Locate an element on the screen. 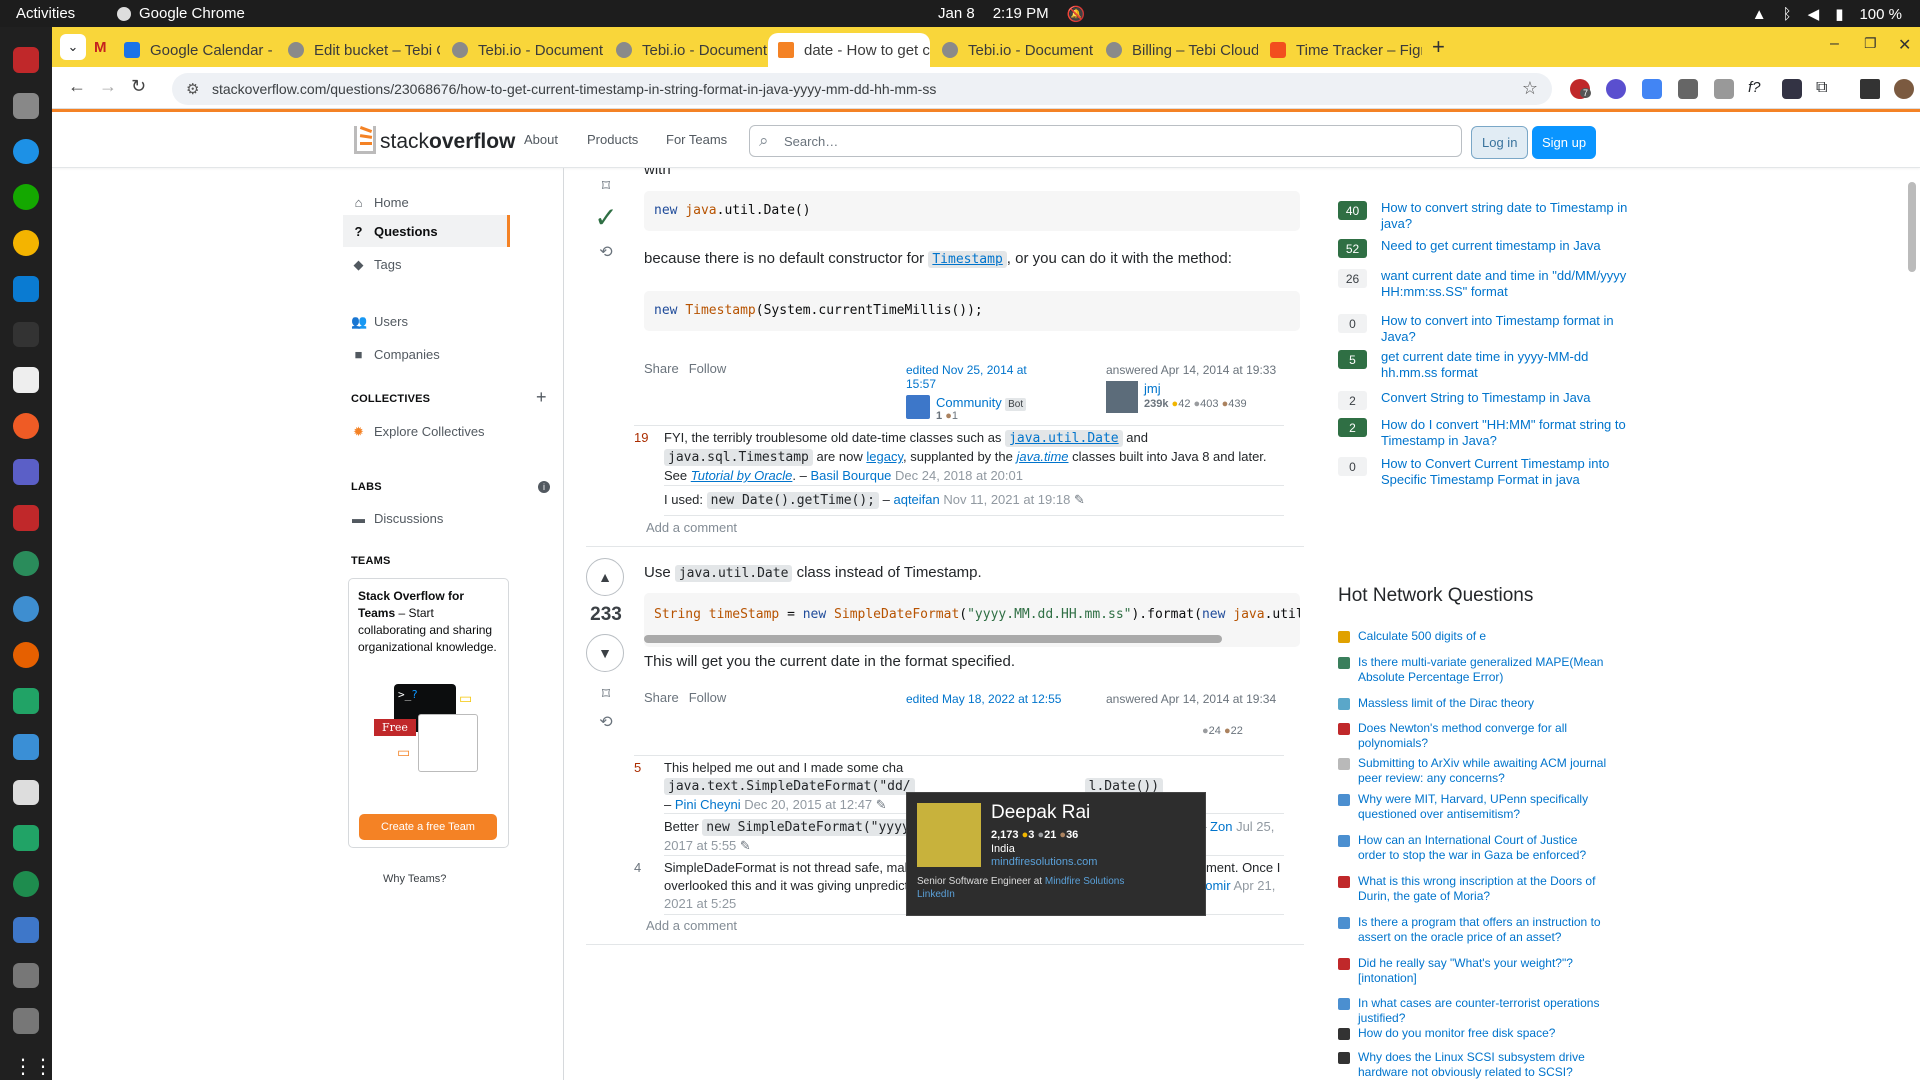 The height and width of the screenshot is (1080, 1920). hot-question-title: Massless limit of the Dirac theory is located at coordinates (1483, 703).